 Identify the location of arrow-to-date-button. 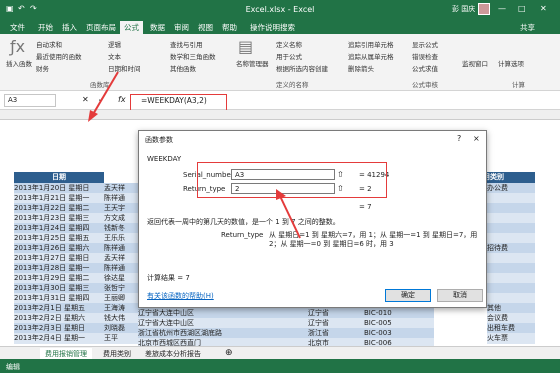
(105, 94).